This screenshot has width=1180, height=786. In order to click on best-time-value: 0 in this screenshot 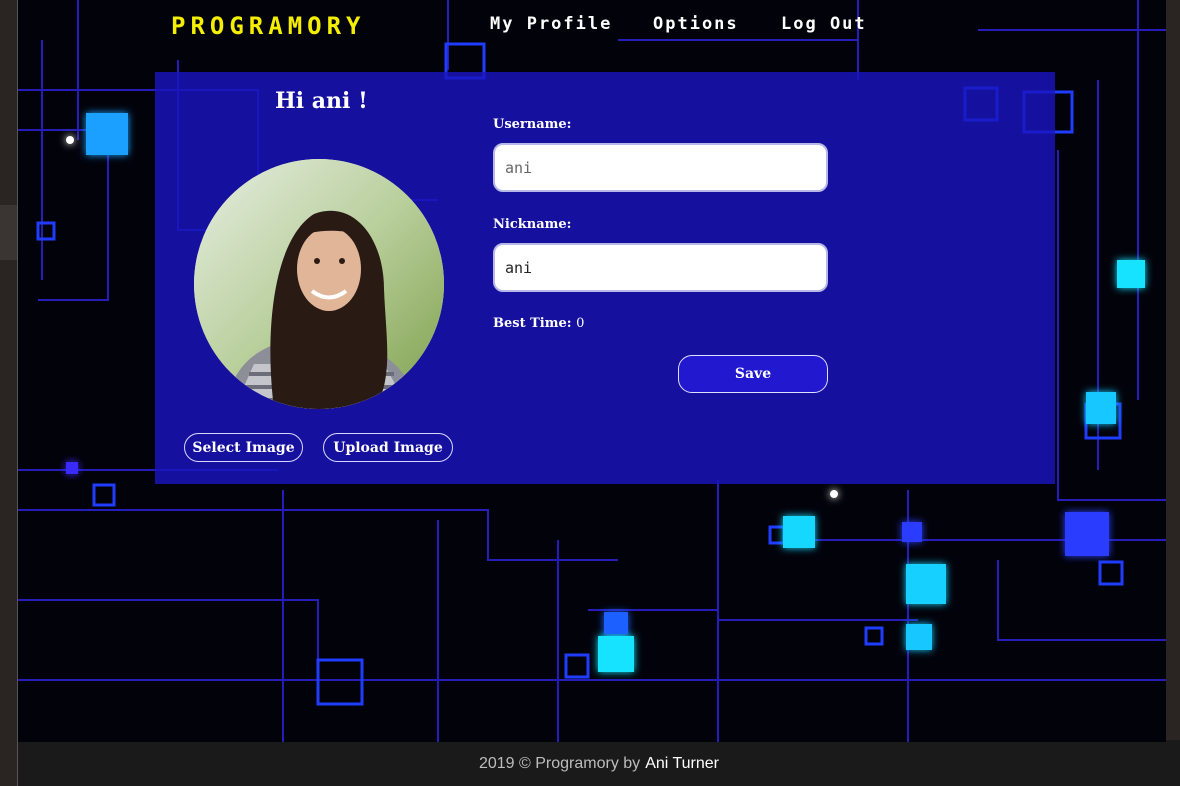, I will do `click(580, 323)`.